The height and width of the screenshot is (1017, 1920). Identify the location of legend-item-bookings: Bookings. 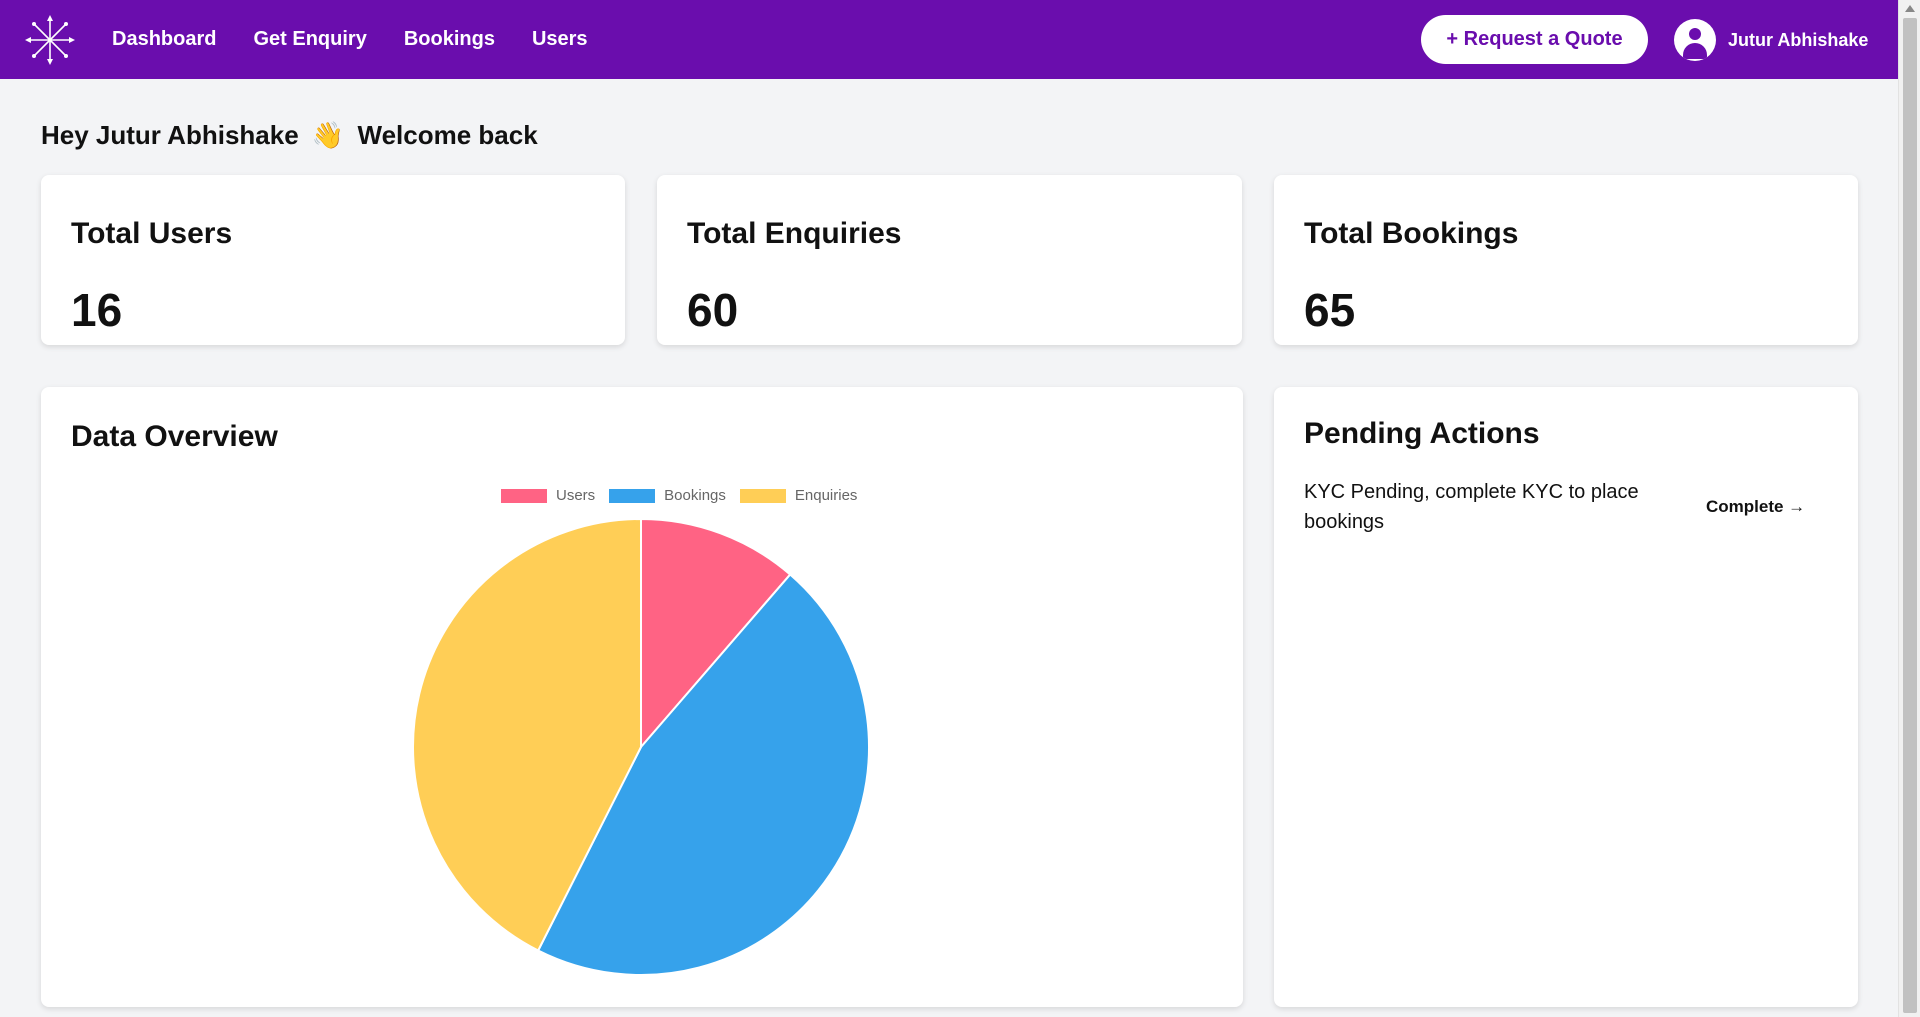
(667, 495).